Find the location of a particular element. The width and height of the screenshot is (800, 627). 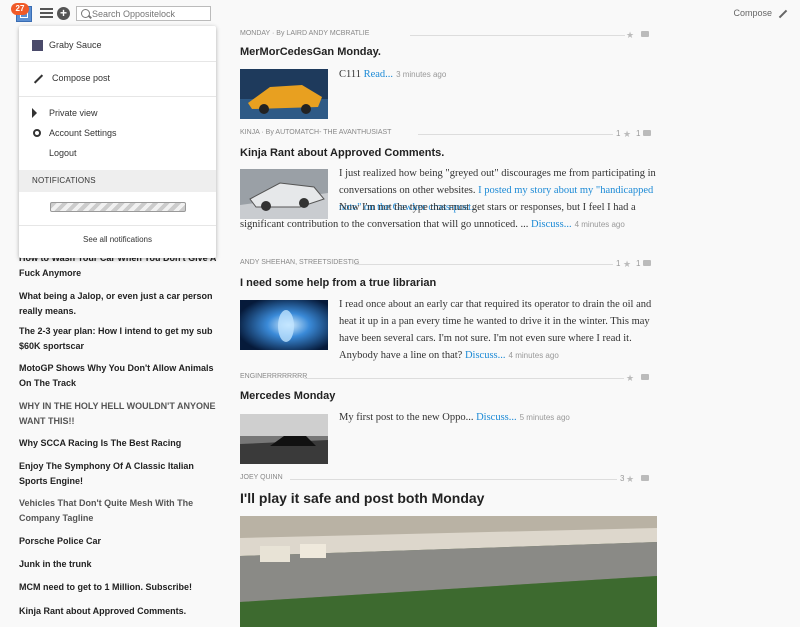

sidebar-post-link: Kinja Rant about Approved Comments. is located at coordinates (119, 611).